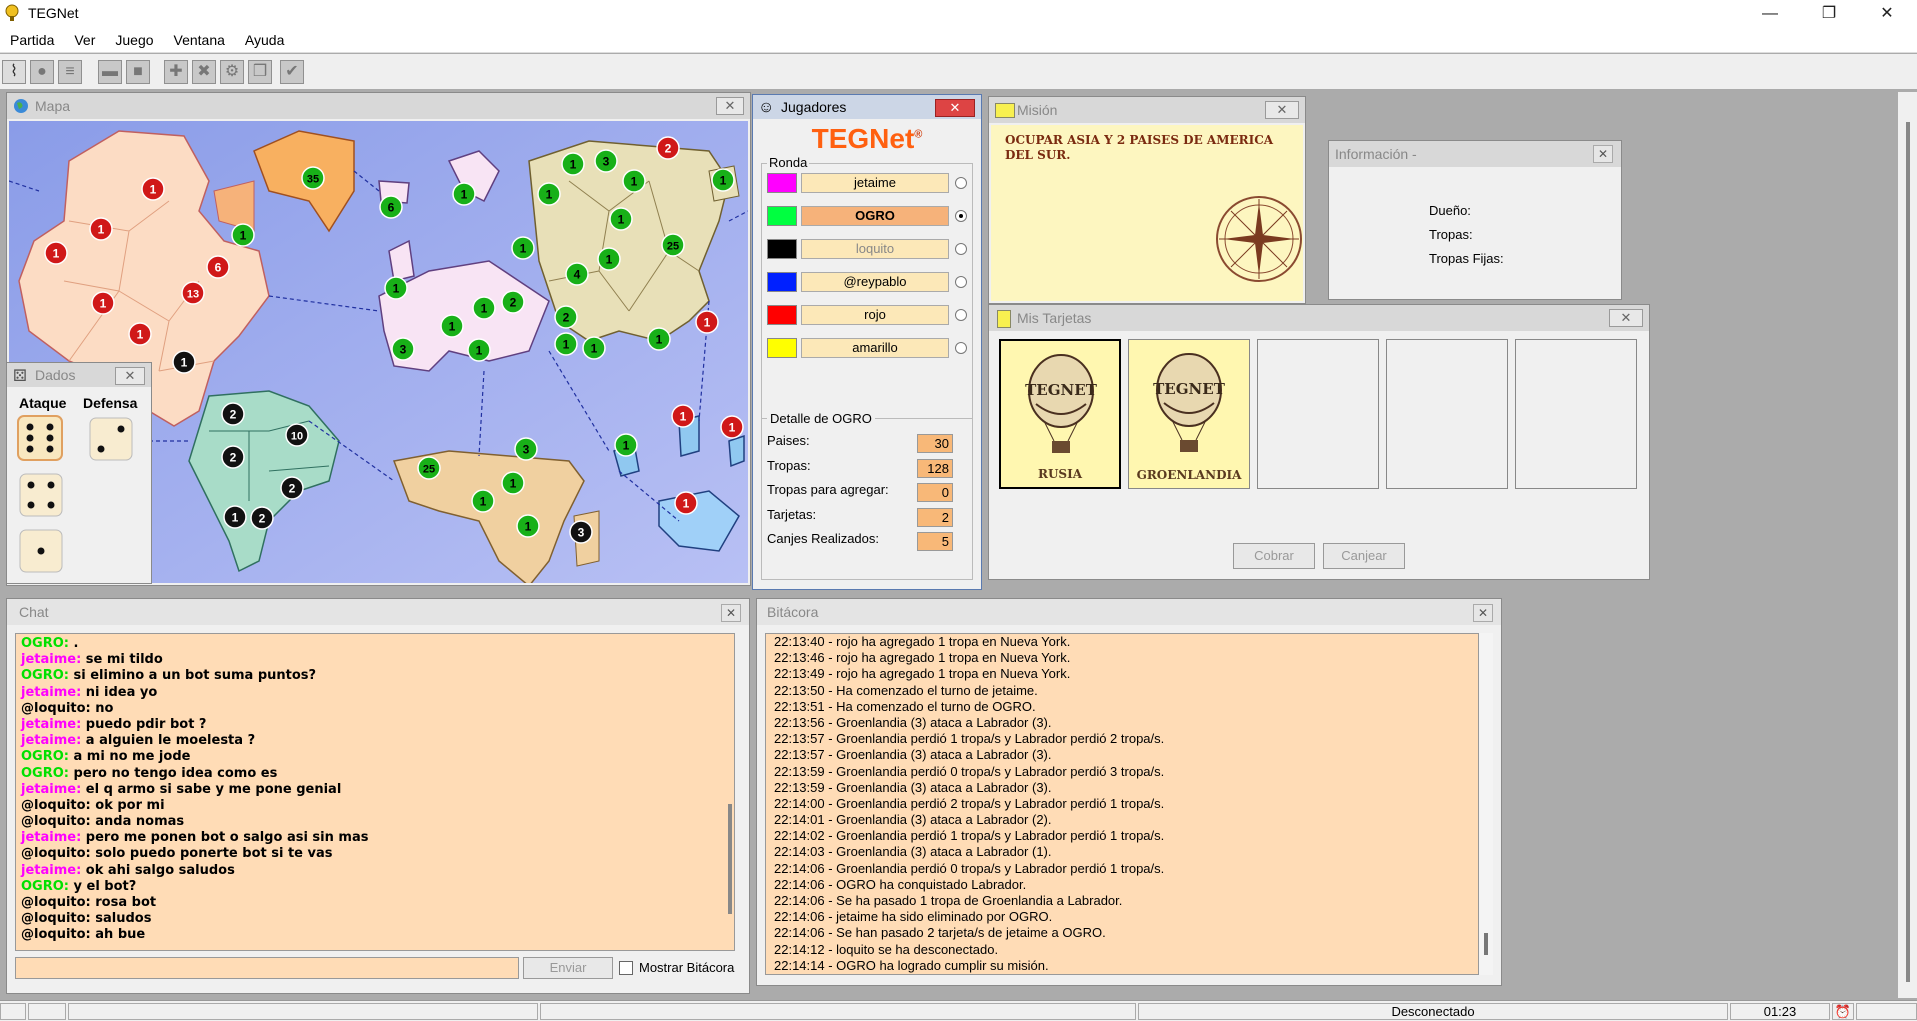 This screenshot has width=1917, height=1021. I want to click on chat-input, so click(267, 968).